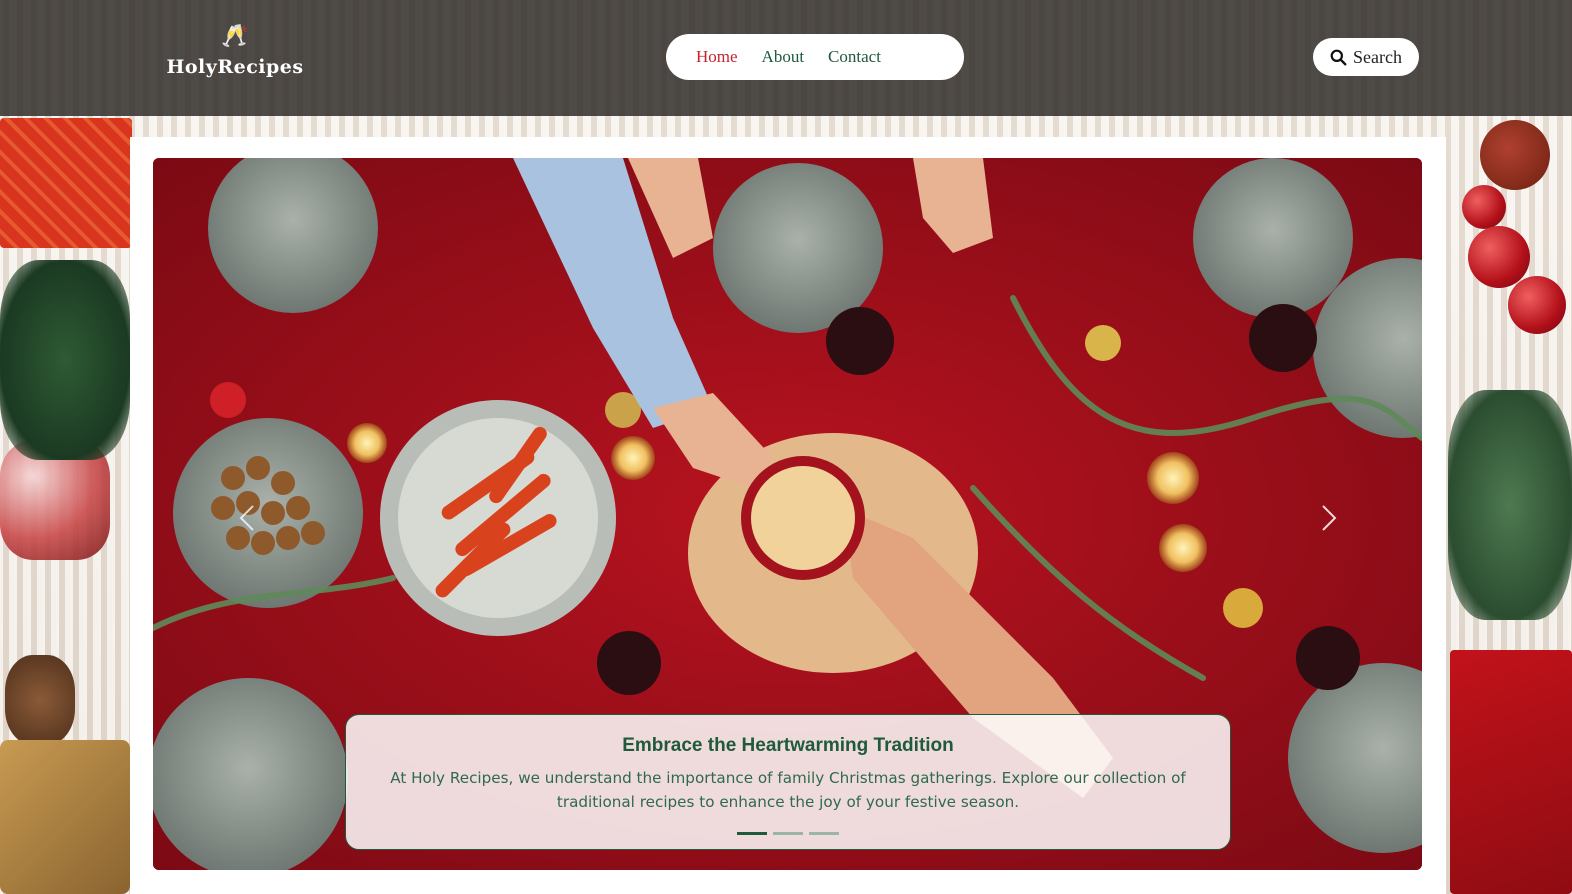 This screenshot has height=894, width=1572. I want to click on carousel-prev-button, so click(248, 518).